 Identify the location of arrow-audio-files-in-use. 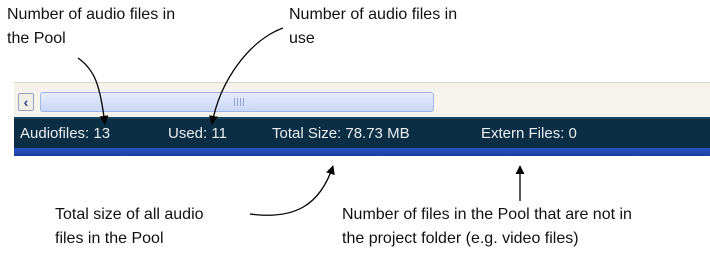
(246, 76).